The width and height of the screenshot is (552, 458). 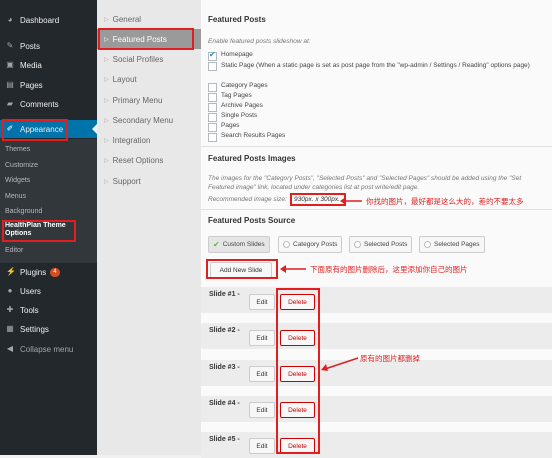 What do you see at coordinates (126, 181) in the screenshot?
I see `options-tab-label: Support` at bounding box center [126, 181].